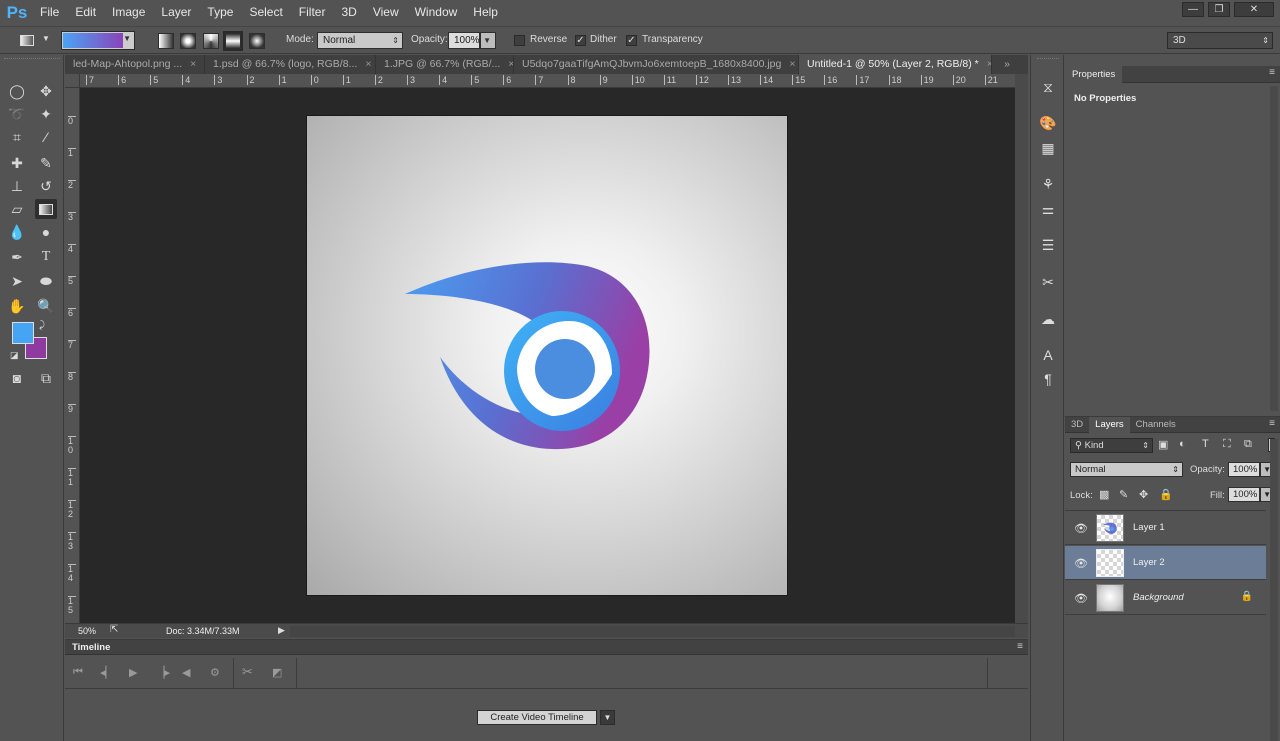 The image size is (1280, 741). Describe the element at coordinates (1123, 494) in the screenshot. I see `lock-image-icon: ✎` at that location.